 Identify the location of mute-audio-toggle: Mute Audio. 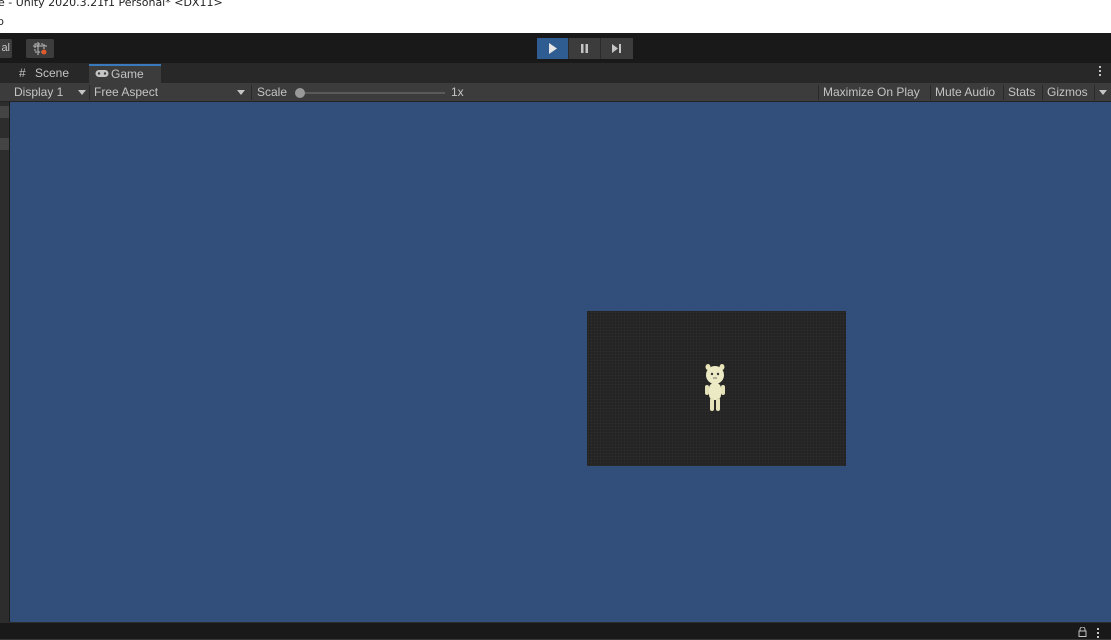
(965, 92).